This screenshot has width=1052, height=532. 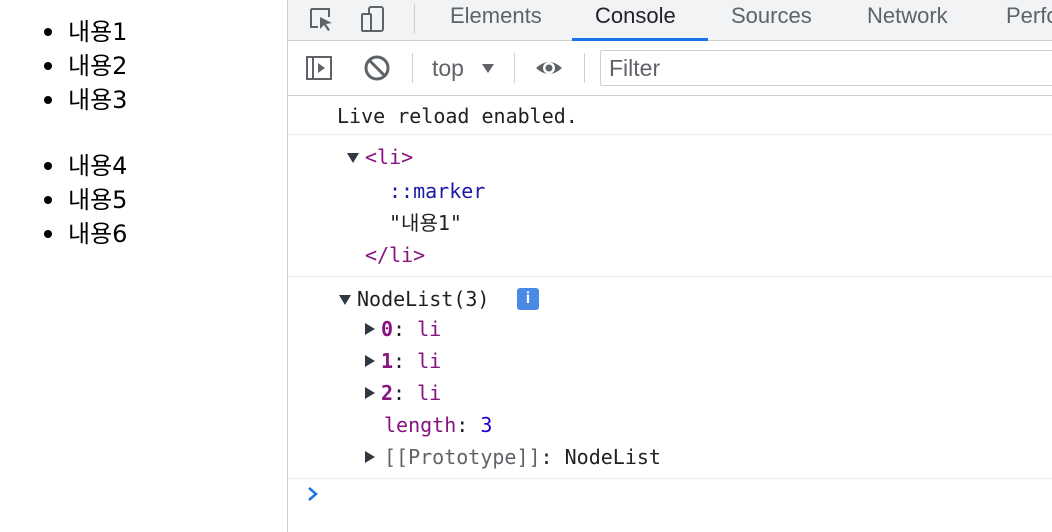 What do you see at coordinates (377, 68) in the screenshot?
I see `clear-console-icon` at bounding box center [377, 68].